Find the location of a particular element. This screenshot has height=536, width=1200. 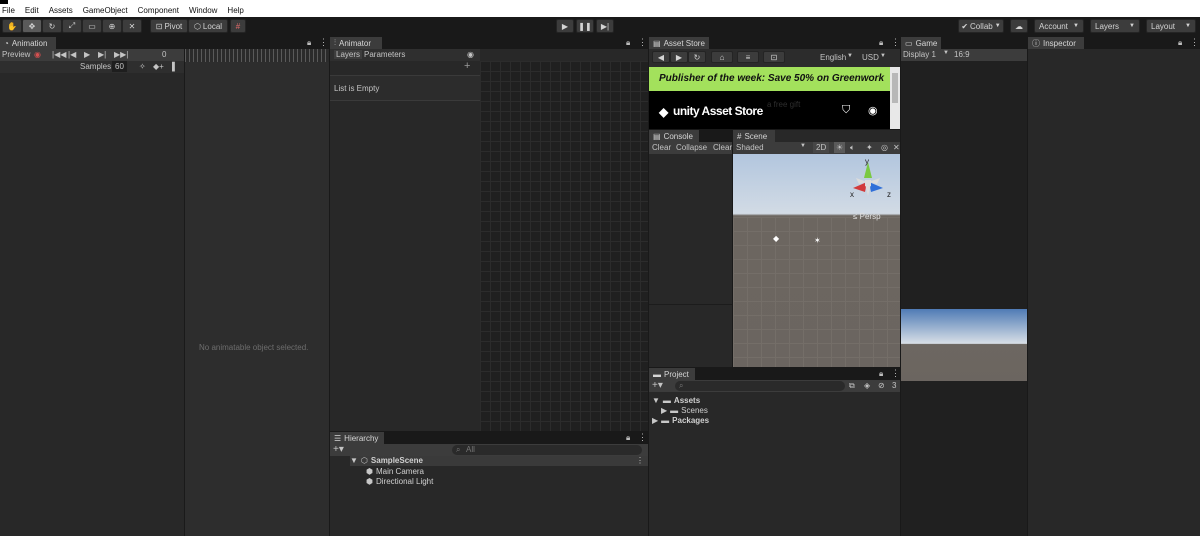

filter-label-icon: ◈ is located at coordinates (867, 385).